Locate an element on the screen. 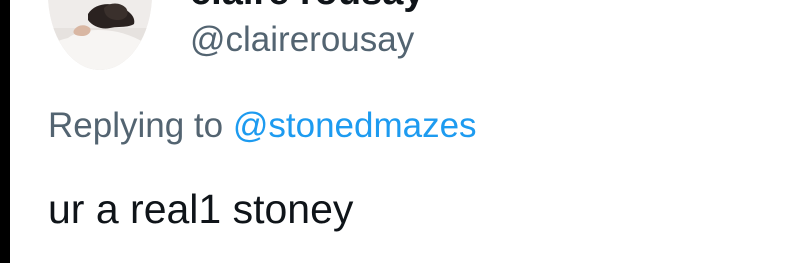 The width and height of the screenshot is (790, 263). replying-to-line: Replying to @stonedmazes is located at coordinates (262, 126).